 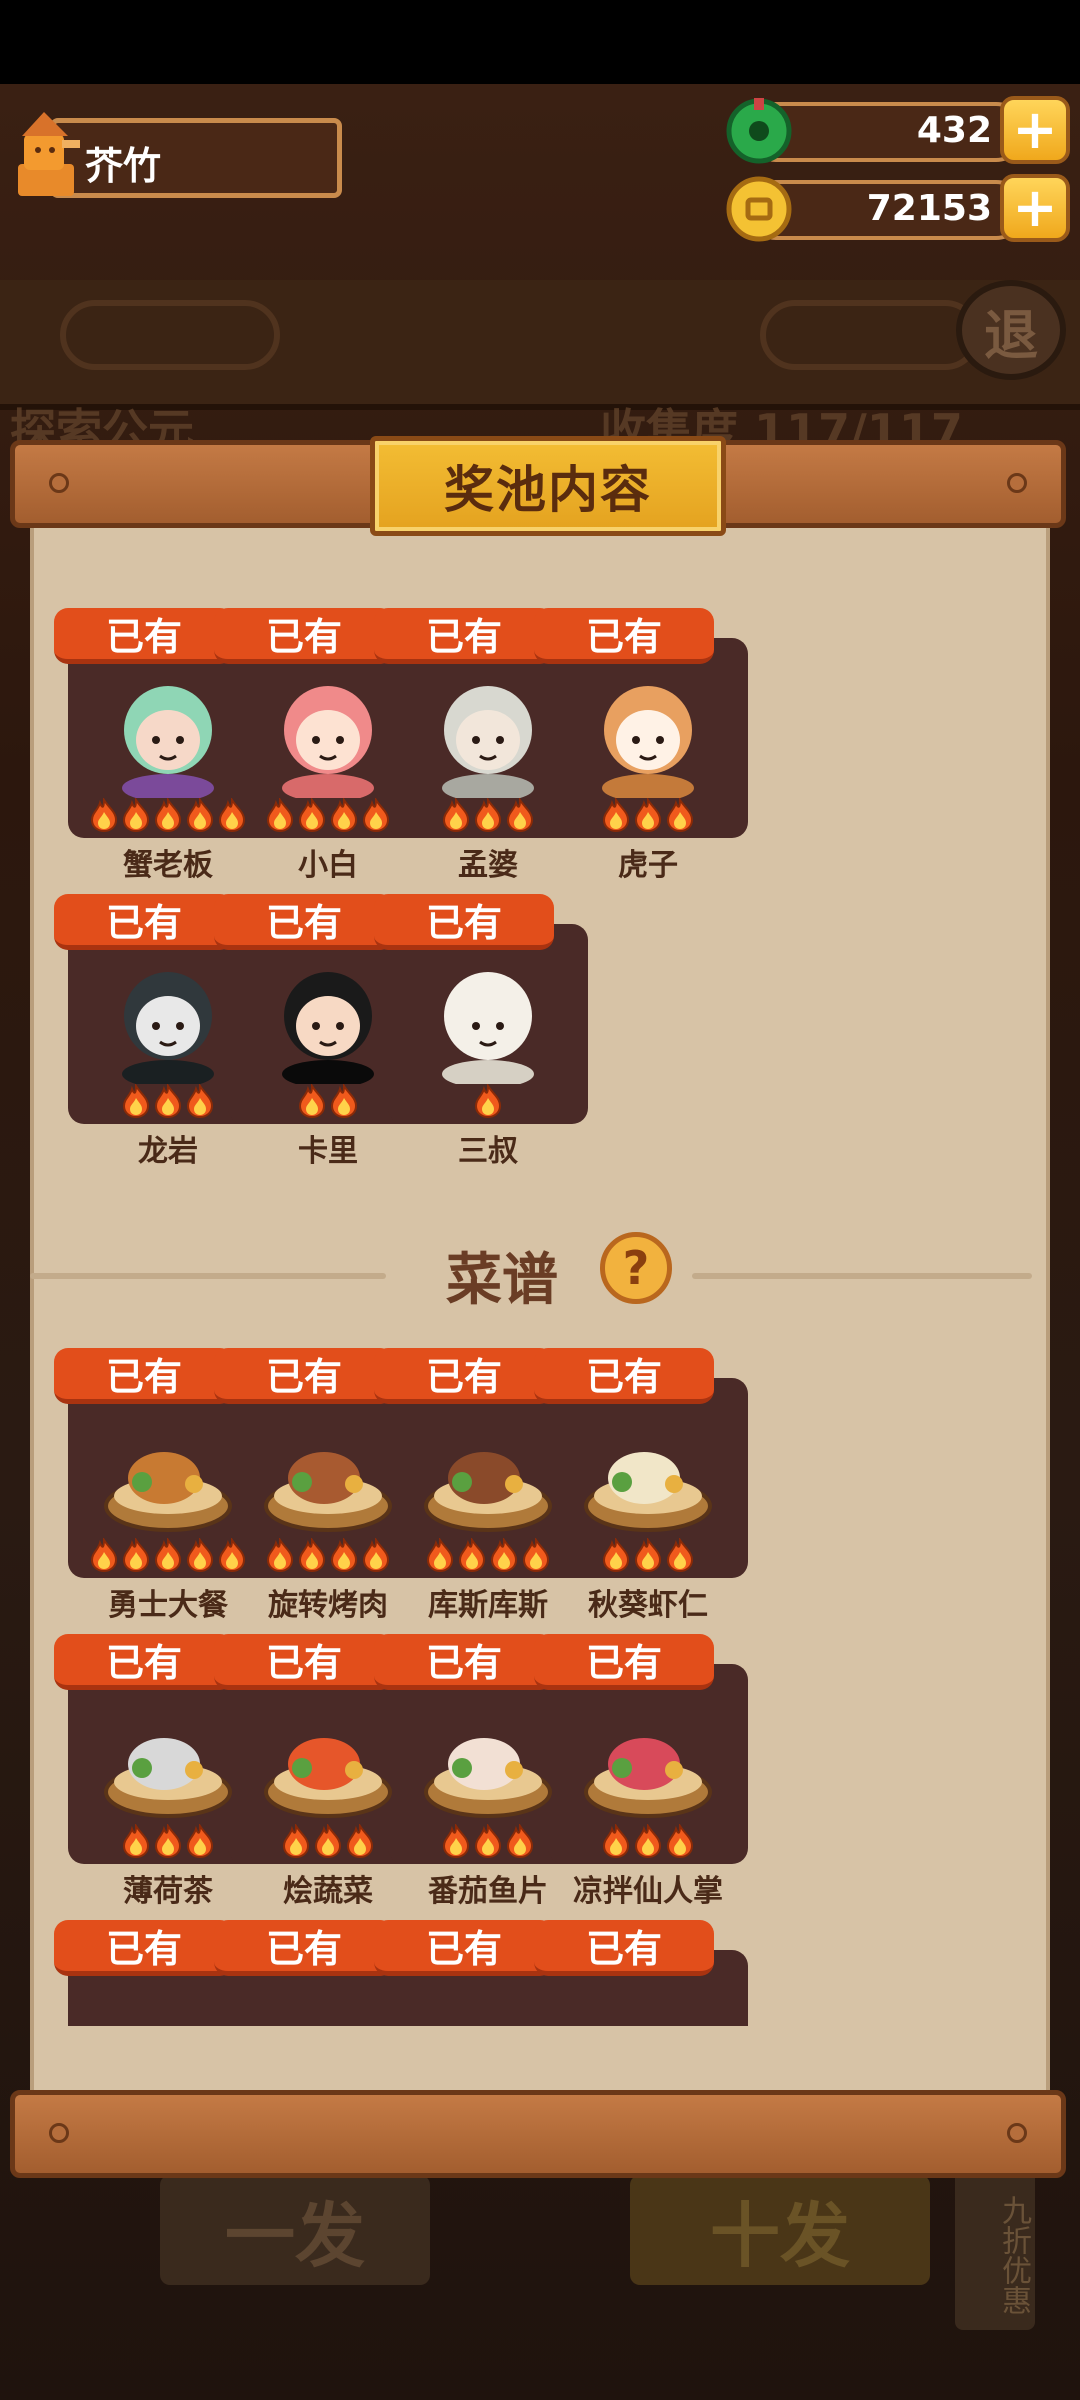 I want to click on exit-button: 退, so click(x=1011, y=330).